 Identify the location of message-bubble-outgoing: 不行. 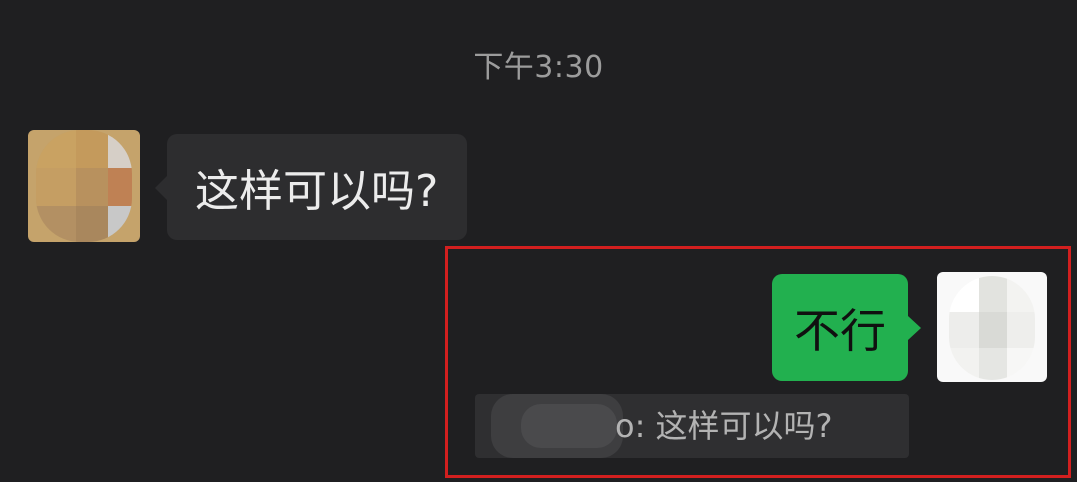
(846, 327).